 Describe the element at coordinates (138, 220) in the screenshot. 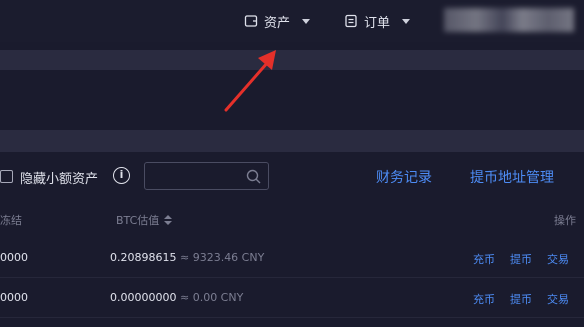

I see `column-btc-value-label: BTC估值` at that location.